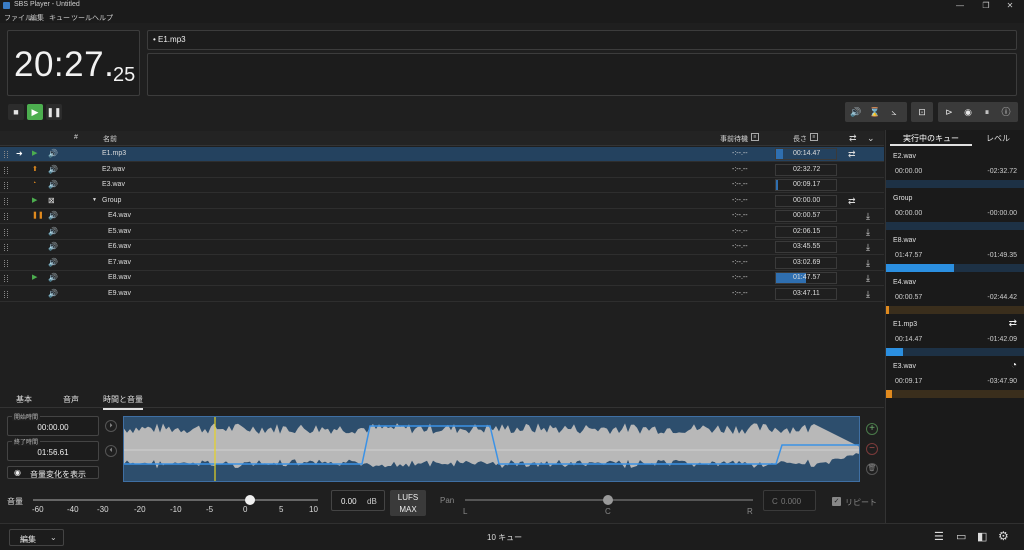  I want to click on active-cue-progress, so click(955, 310).